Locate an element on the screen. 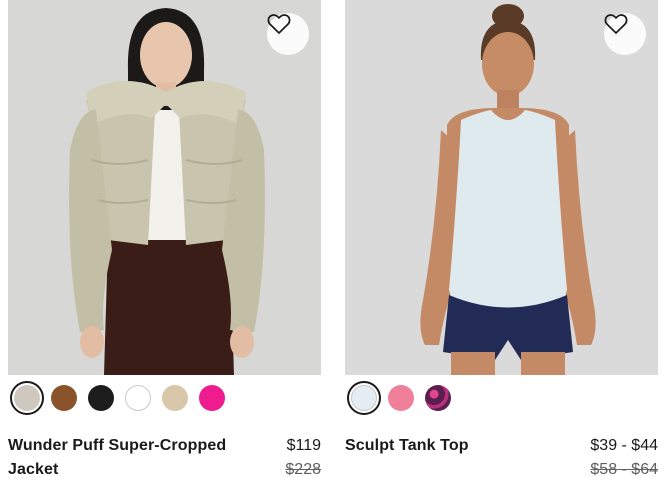 The height and width of the screenshot is (478, 668). original-price: $228 is located at coordinates (303, 469).